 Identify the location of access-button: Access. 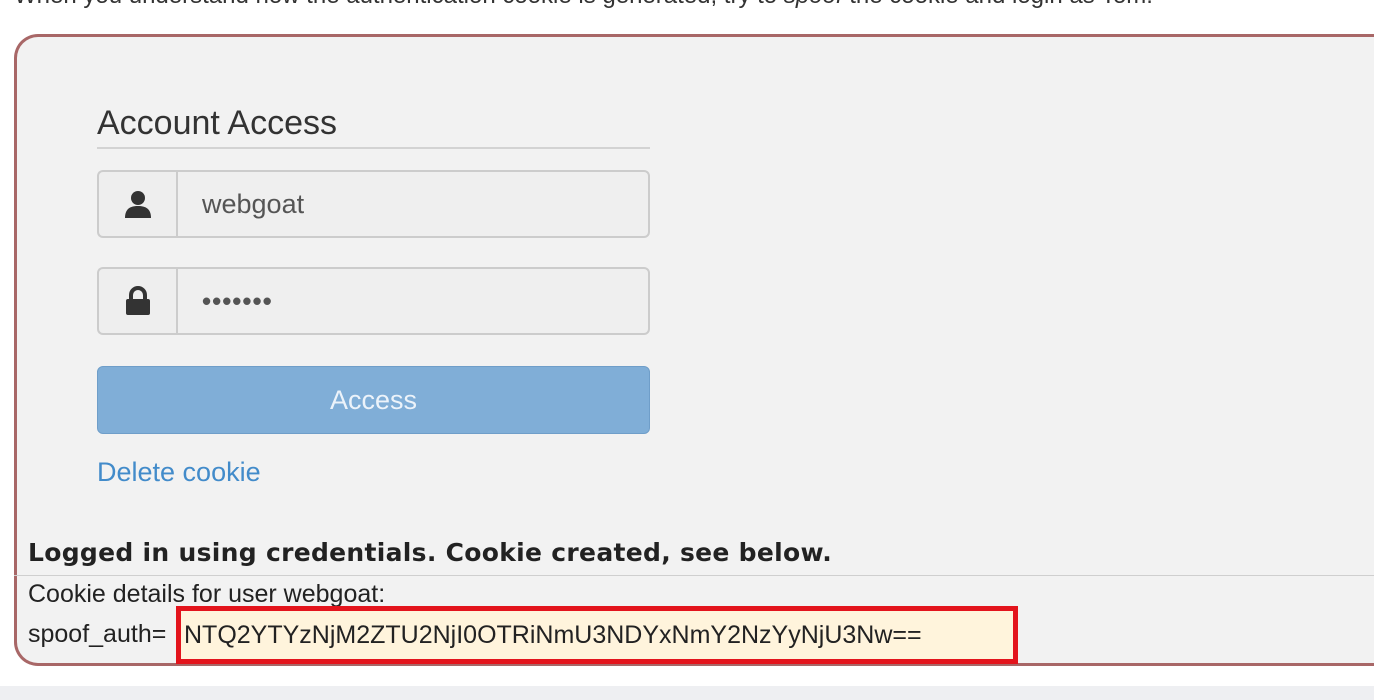
(373, 400).